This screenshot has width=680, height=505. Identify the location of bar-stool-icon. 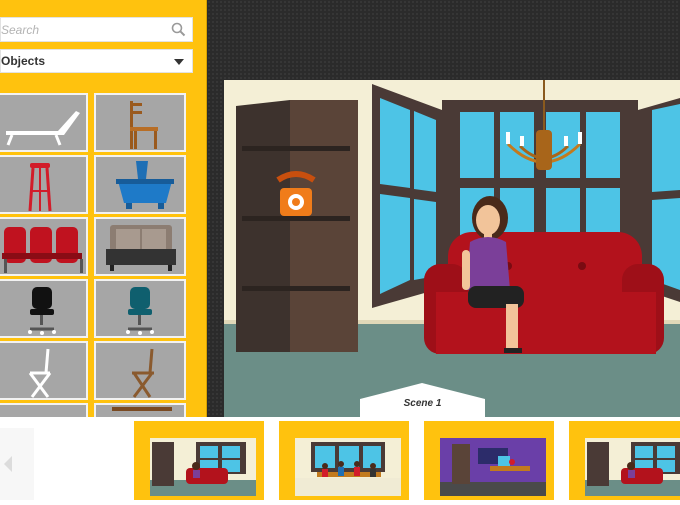
(40, 187).